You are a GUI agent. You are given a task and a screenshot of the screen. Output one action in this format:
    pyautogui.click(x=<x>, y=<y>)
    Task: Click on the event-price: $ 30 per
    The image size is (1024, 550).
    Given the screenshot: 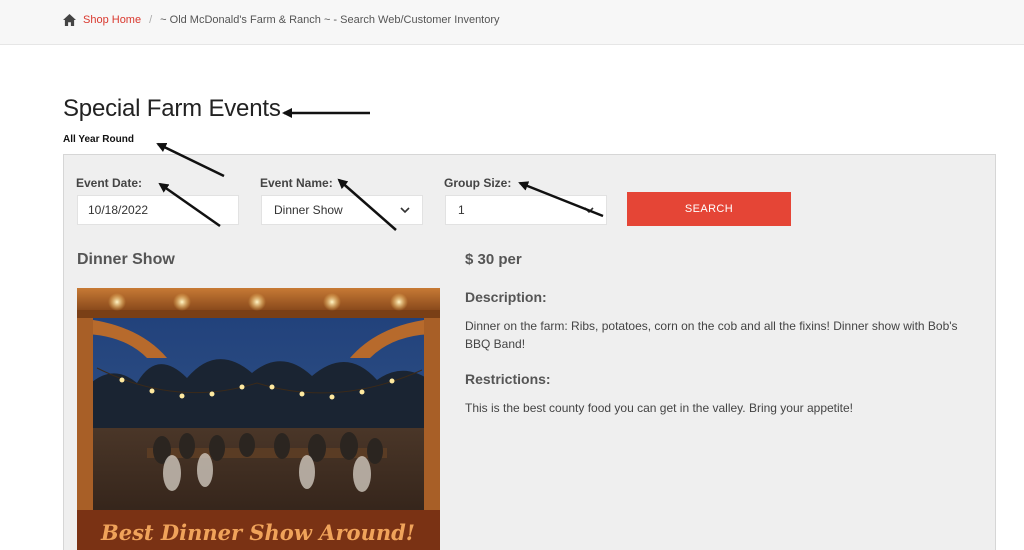 What is the action you would take?
    pyautogui.click(x=493, y=259)
    